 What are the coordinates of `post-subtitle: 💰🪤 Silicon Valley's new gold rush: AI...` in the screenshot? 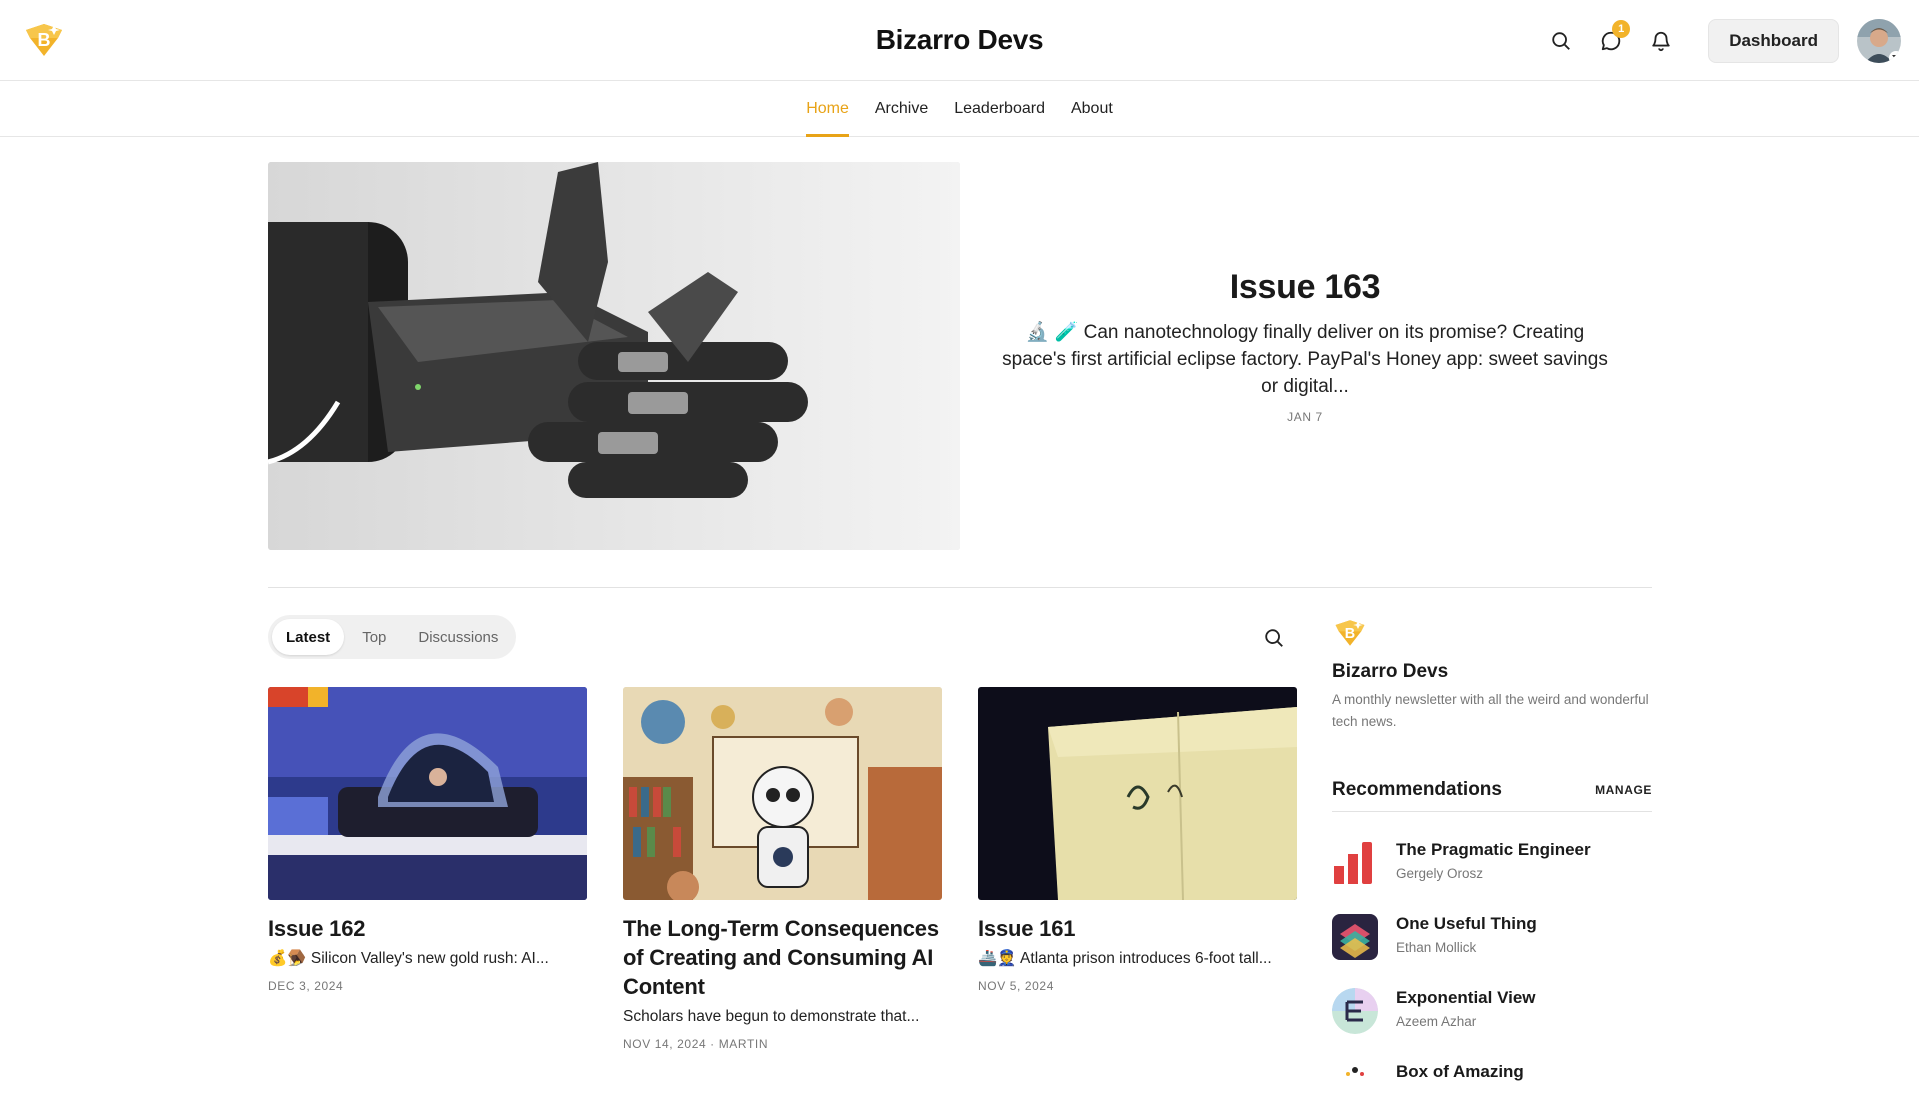 It's located at (408, 958).